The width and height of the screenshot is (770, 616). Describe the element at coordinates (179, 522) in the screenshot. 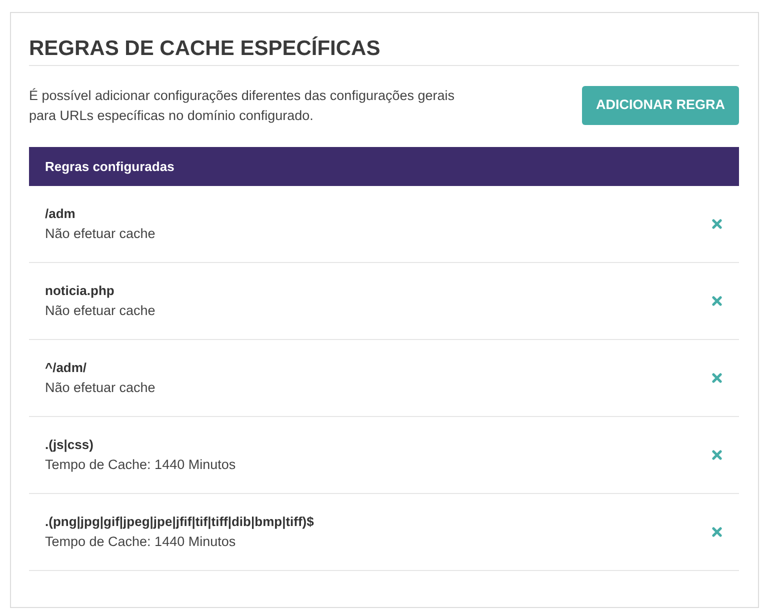

I see `rule-pattern: .(png|jpg|gif|jpeg|jpe|jfif|tif|tiff|dib|bmp|tiff)$` at that location.